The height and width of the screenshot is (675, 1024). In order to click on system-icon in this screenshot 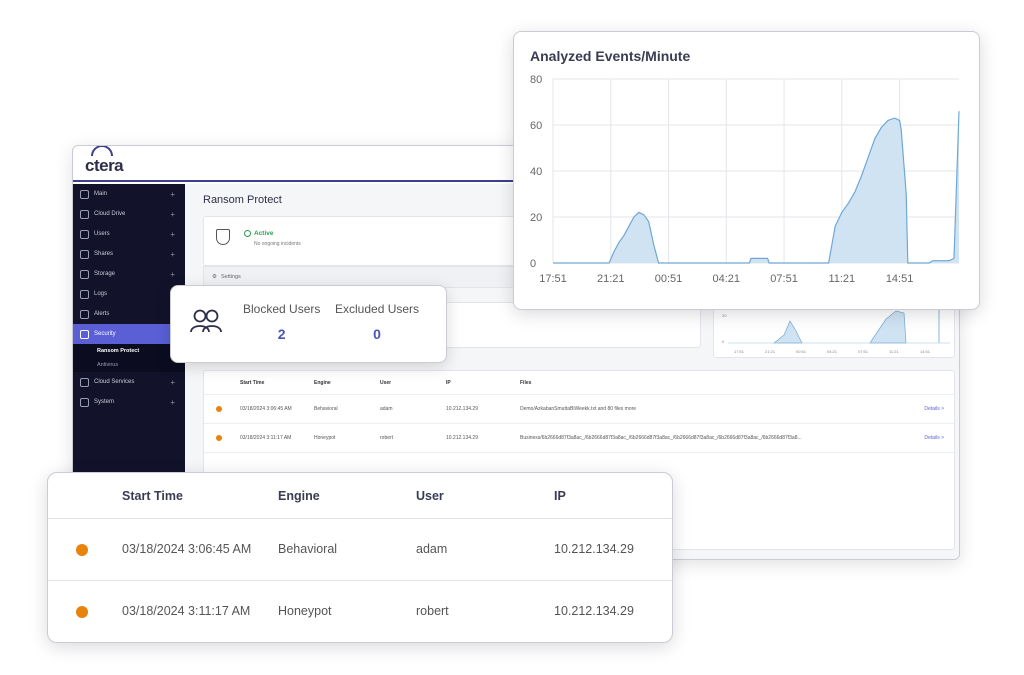, I will do `click(84, 402)`.